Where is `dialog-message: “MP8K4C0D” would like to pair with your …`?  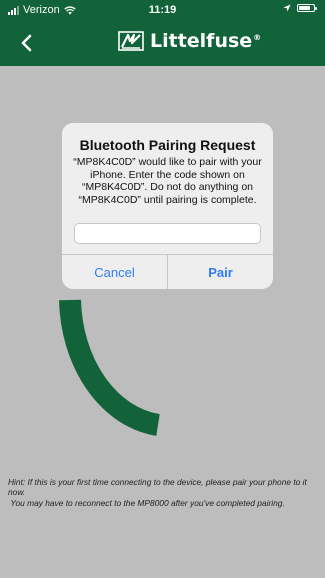 dialog-message: “MP8K4C0D” would like to pair with your … is located at coordinates (167, 181).